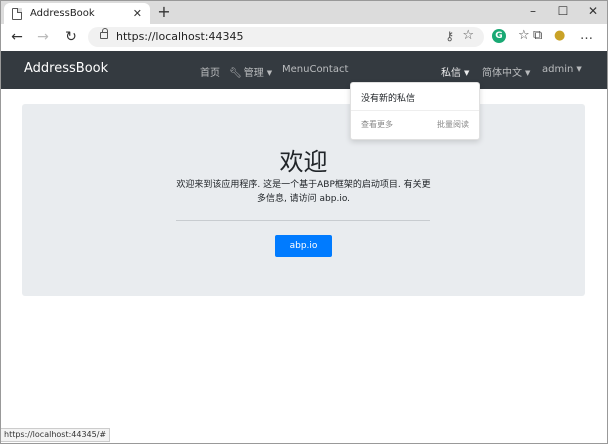 The height and width of the screenshot is (444, 608). Describe the element at coordinates (593, 12) in the screenshot. I see `close-window-button: ✕` at that location.